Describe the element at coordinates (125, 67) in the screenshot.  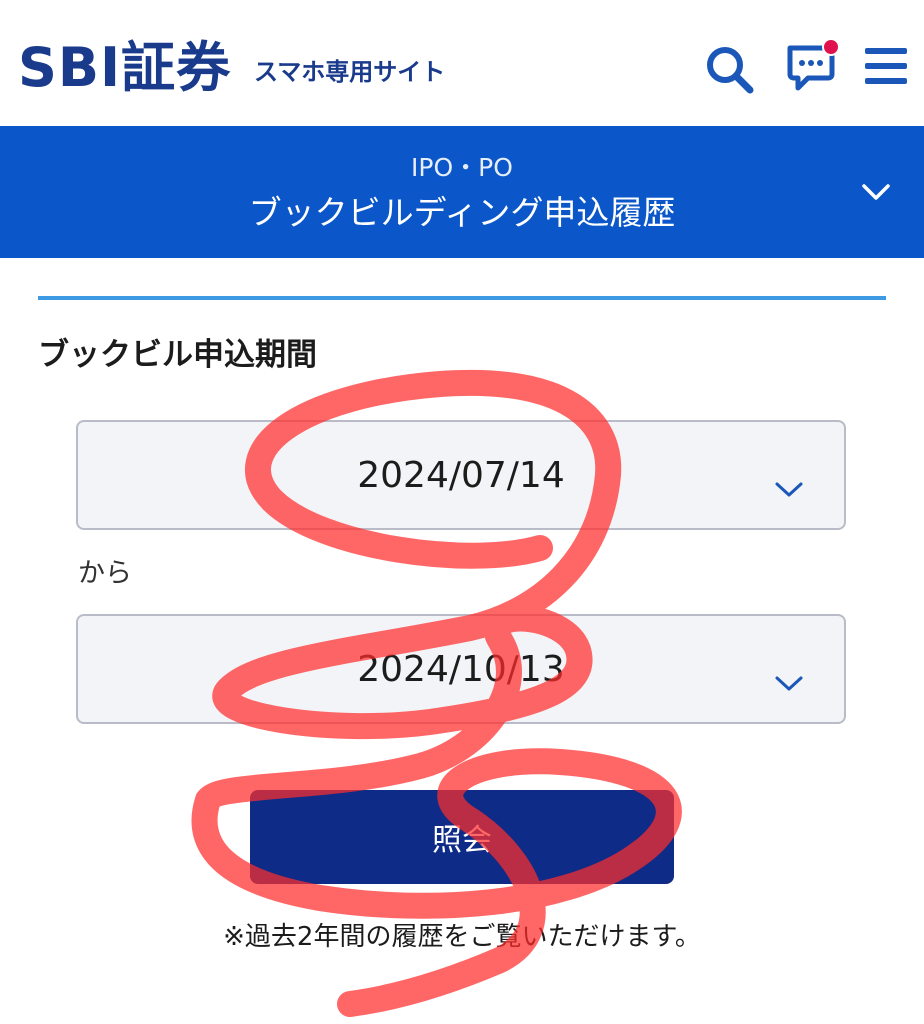
I see `logo-text: SBI証券` at that location.